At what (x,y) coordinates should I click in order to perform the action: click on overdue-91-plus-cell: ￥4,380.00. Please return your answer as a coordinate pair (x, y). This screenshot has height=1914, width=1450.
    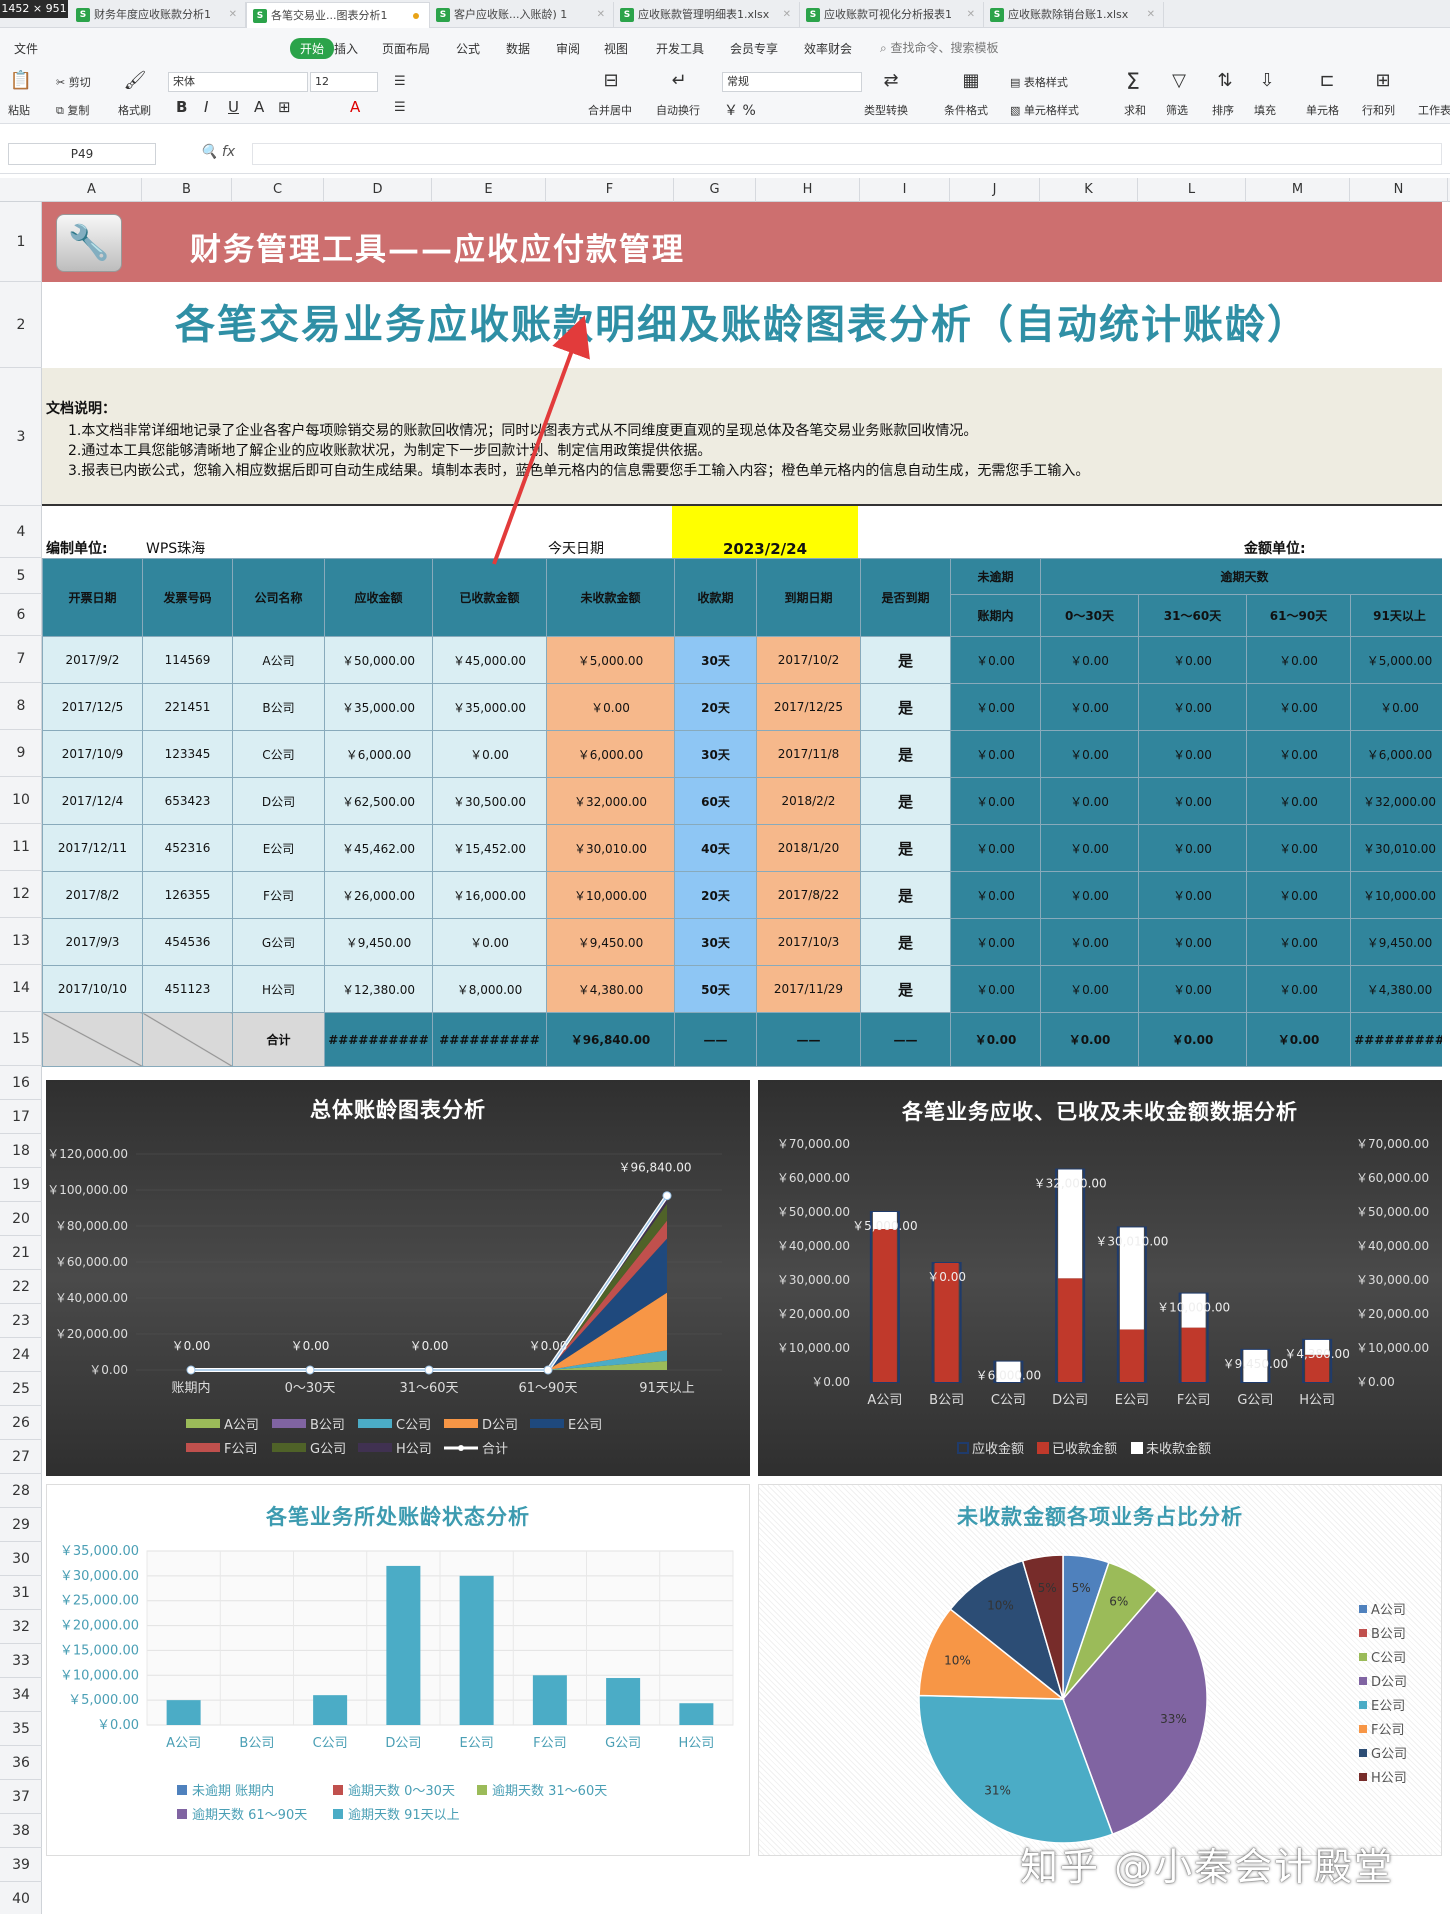
    Looking at the image, I should click on (1395, 989).